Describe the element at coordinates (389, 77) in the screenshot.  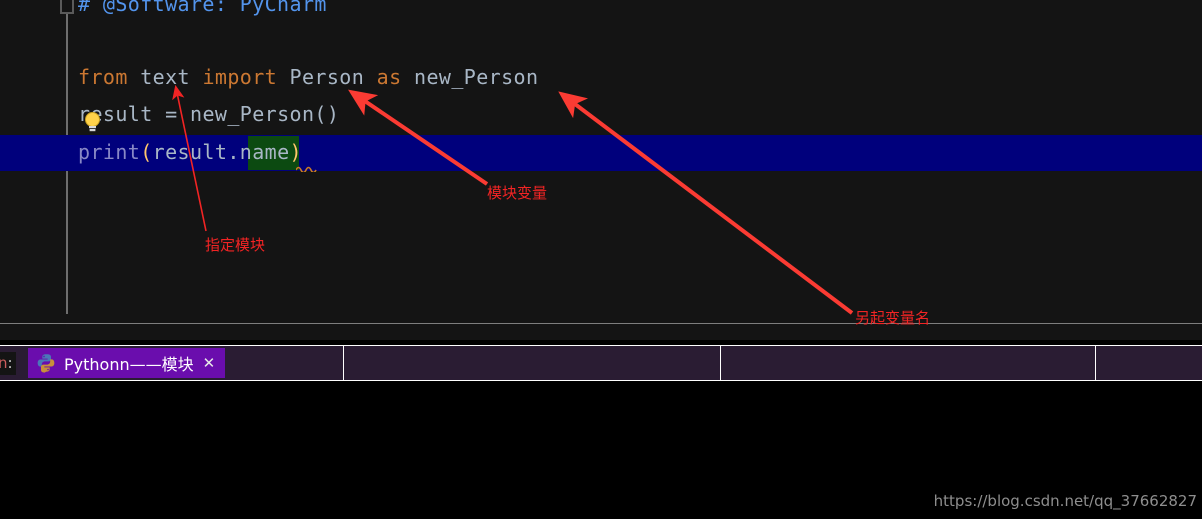
I see `token-as: as` at that location.